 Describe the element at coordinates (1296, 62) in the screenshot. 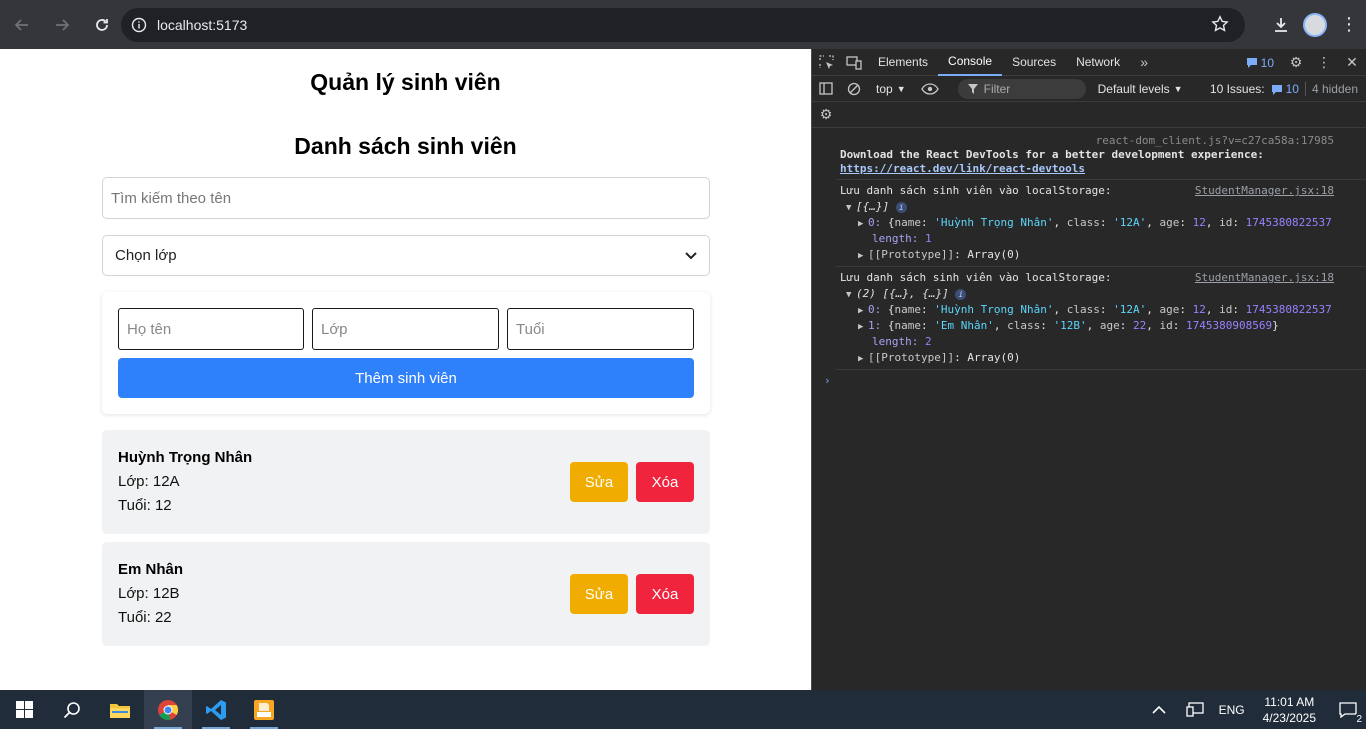

I see `settings-gear-icon: ⚙` at that location.